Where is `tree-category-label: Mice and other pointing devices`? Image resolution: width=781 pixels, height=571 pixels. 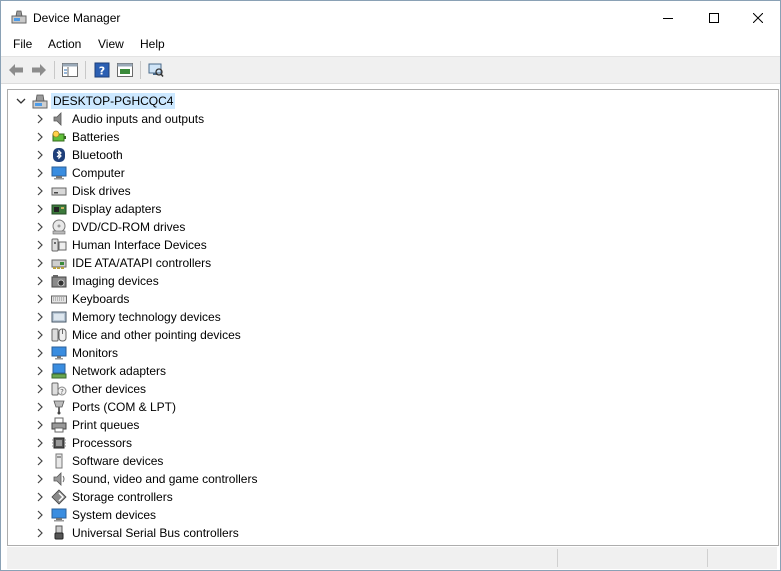 tree-category-label: Mice and other pointing devices is located at coordinates (156, 335).